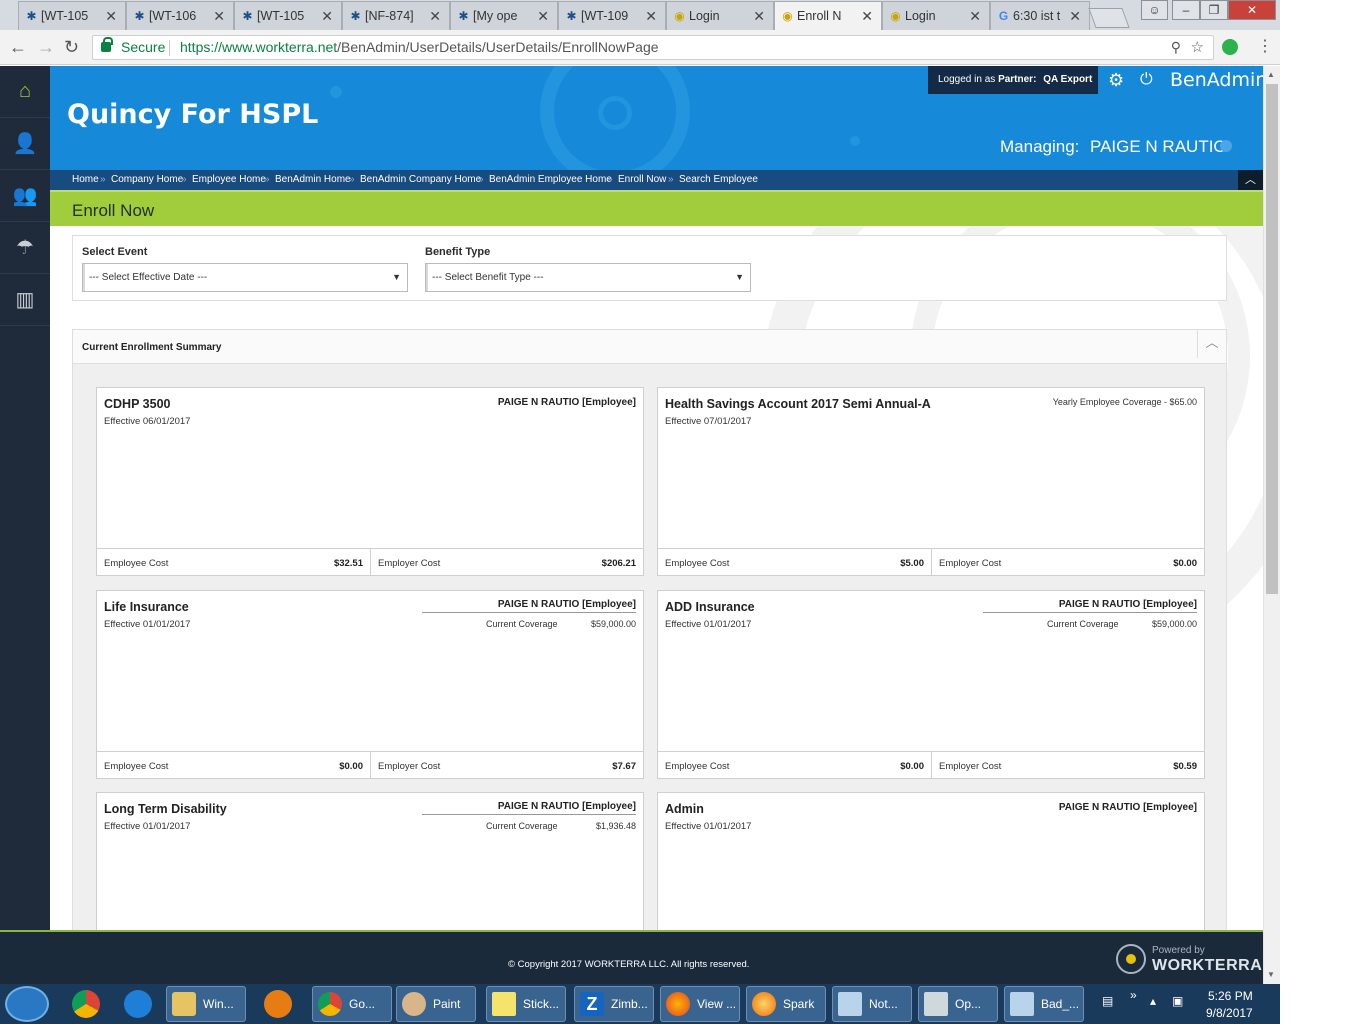 This screenshot has height=1024, width=1358. Describe the element at coordinates (180, 15) in the screenshot. I see `browser-tab: ✱ [WT-106 ✕` at that location.